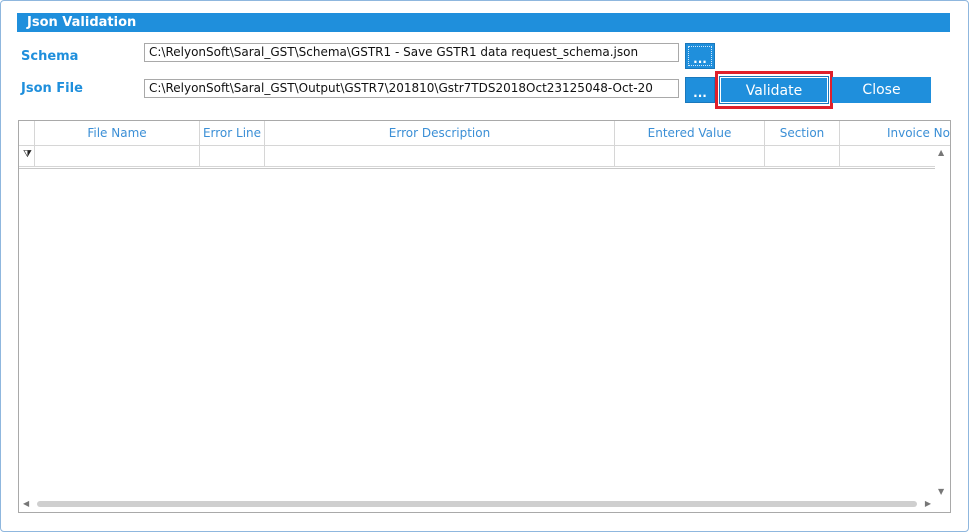 This screenshot has width=969, height=532. Describe the element at coordinates (895, 133) in the screenshot. I see `column-header-invoice-no: Invoice No` at that location.